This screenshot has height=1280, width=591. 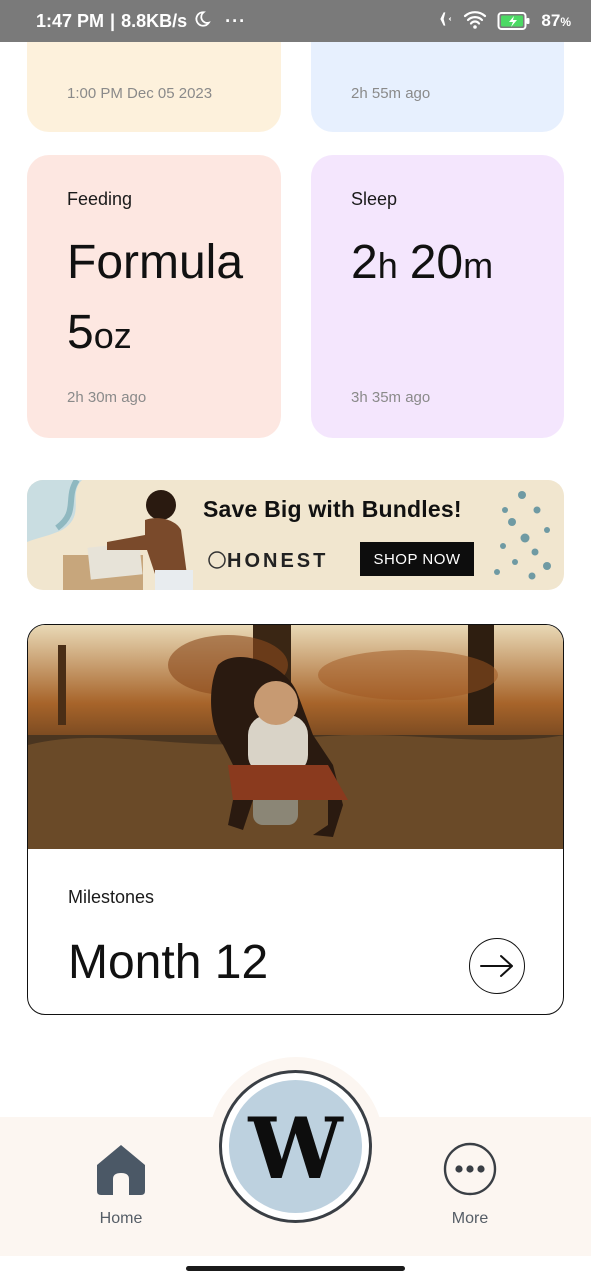 I want to click on nav-more: More, so click(x=470, y=1184).